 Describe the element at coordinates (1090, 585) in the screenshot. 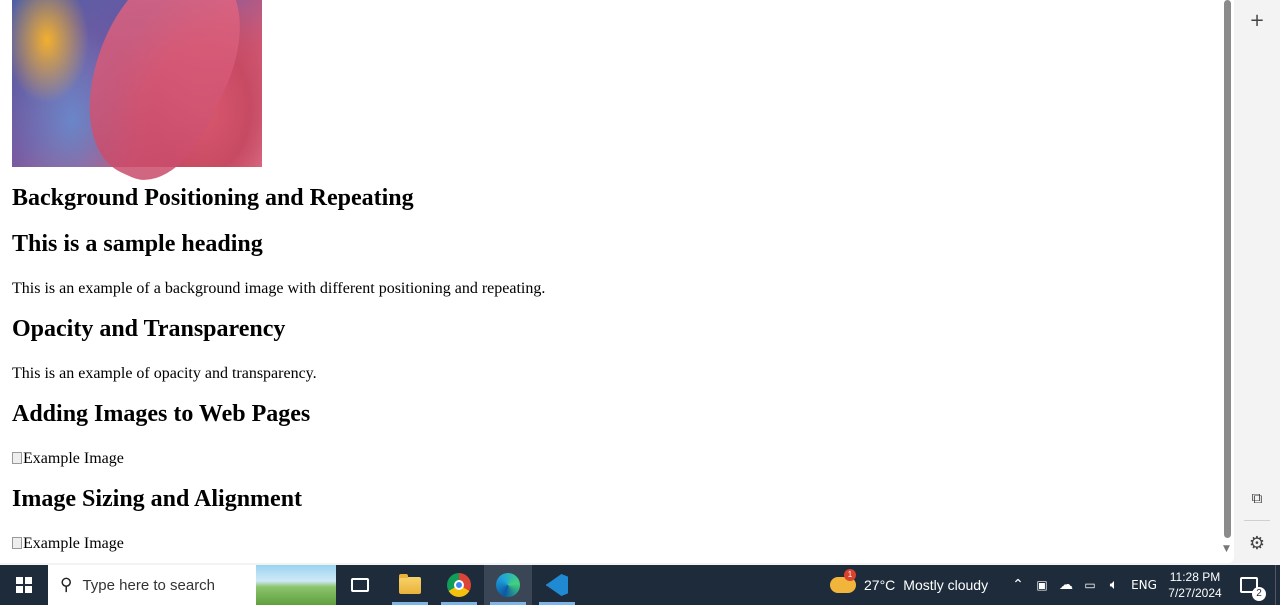

I see `network-icon: ▭` at that location.